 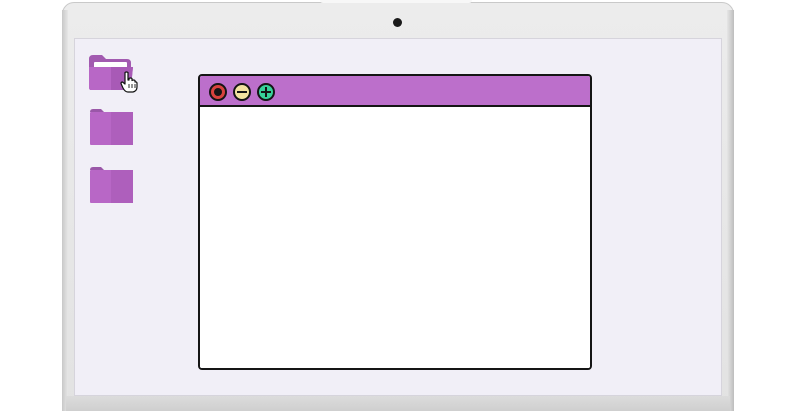 What do you see at coordinates (398, 403) in the screenshot?
I see `laptop-bottom-edge` at bounding box center [398, 403].